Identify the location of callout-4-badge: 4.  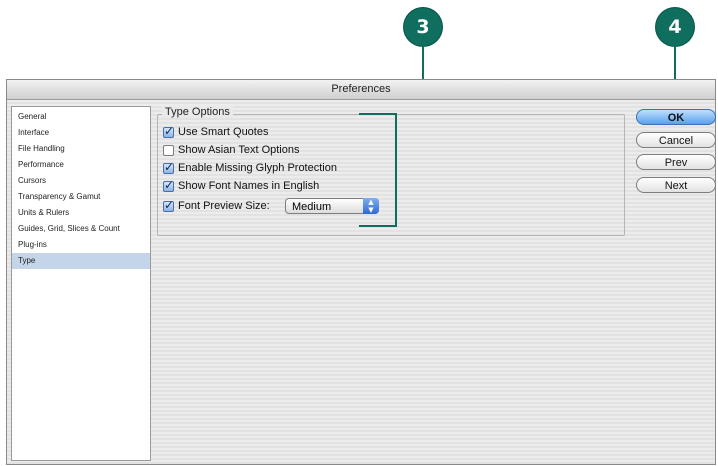
(675, 27).